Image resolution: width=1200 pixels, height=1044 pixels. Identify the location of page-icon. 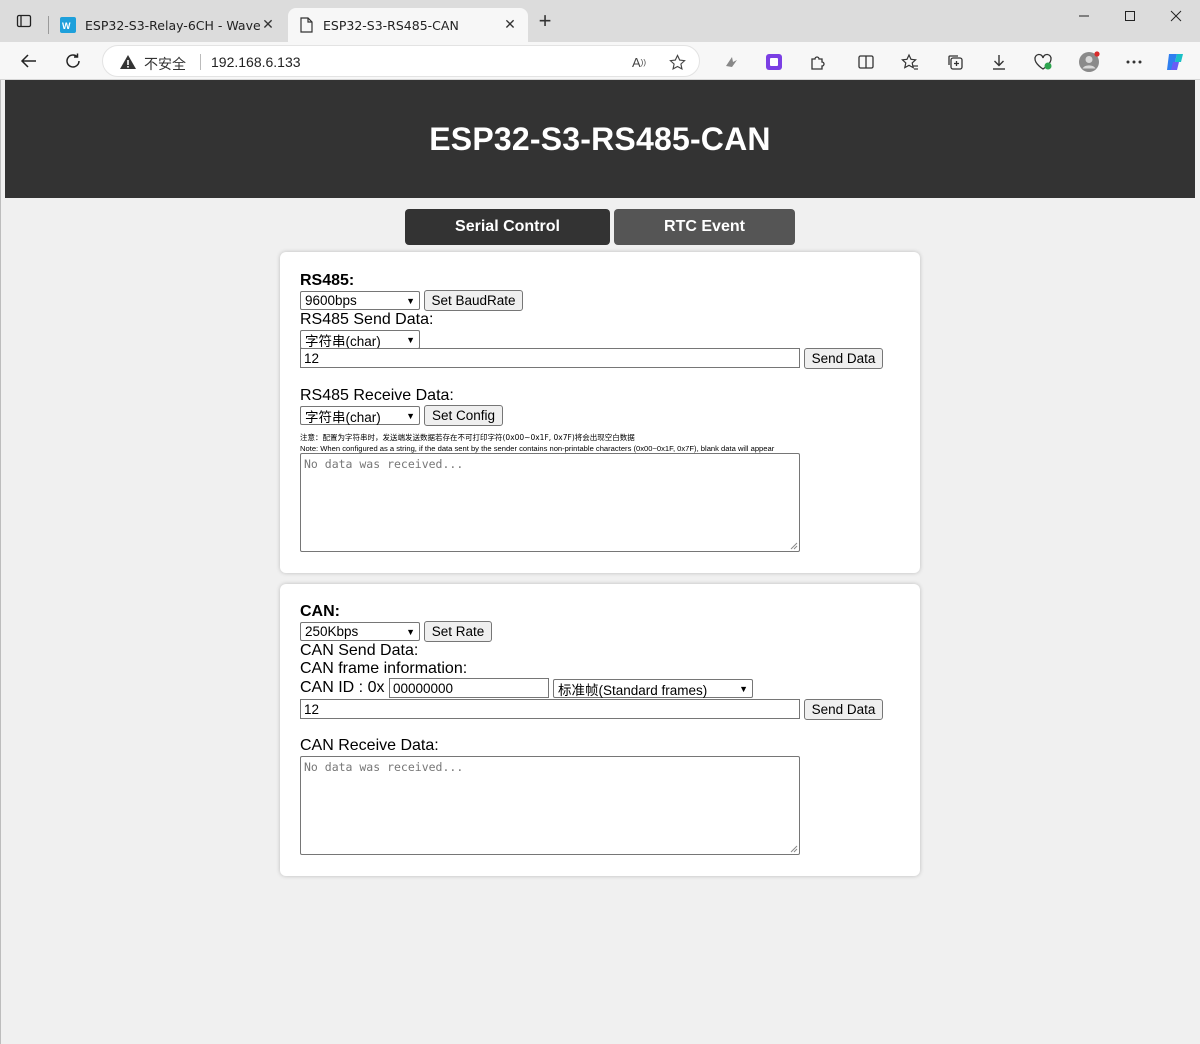
(306, 25).